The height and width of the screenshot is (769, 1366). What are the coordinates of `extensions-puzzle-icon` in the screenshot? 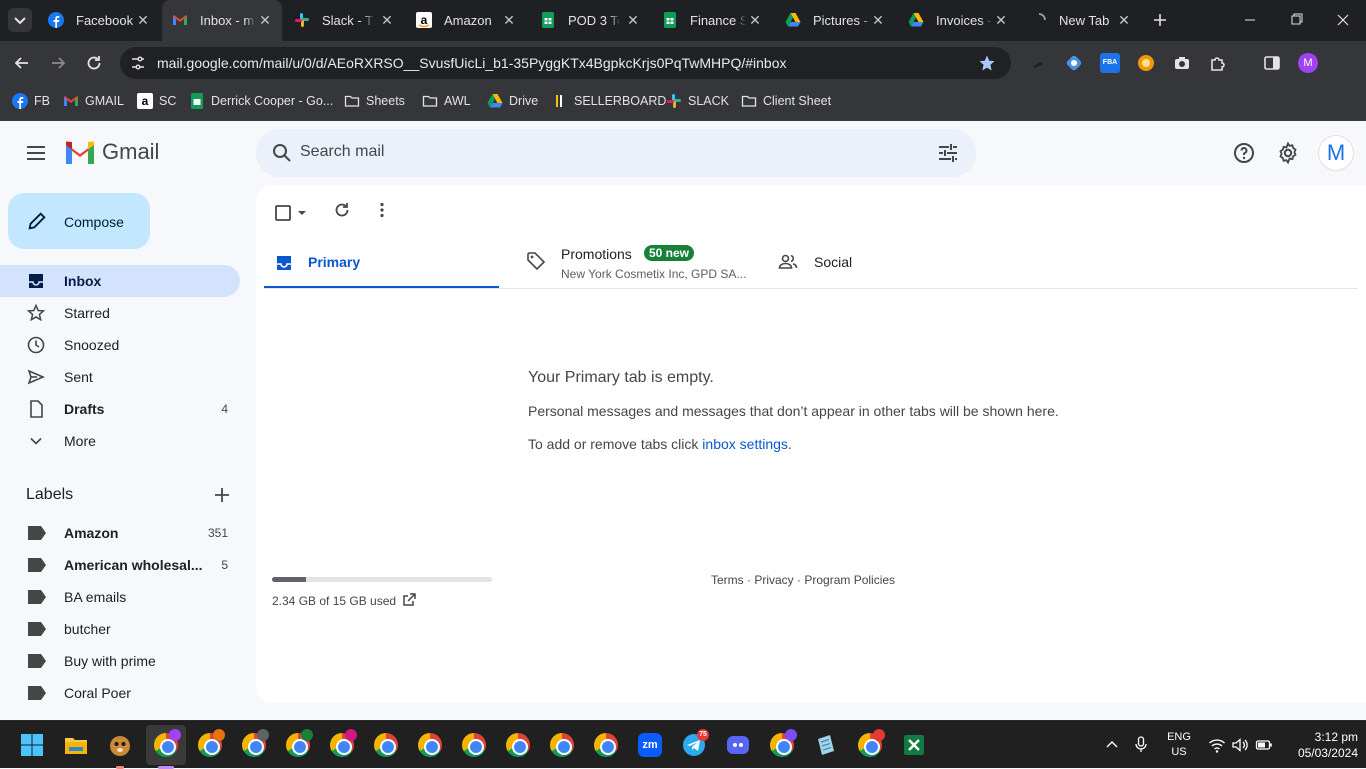 It's located at (1218, 63).